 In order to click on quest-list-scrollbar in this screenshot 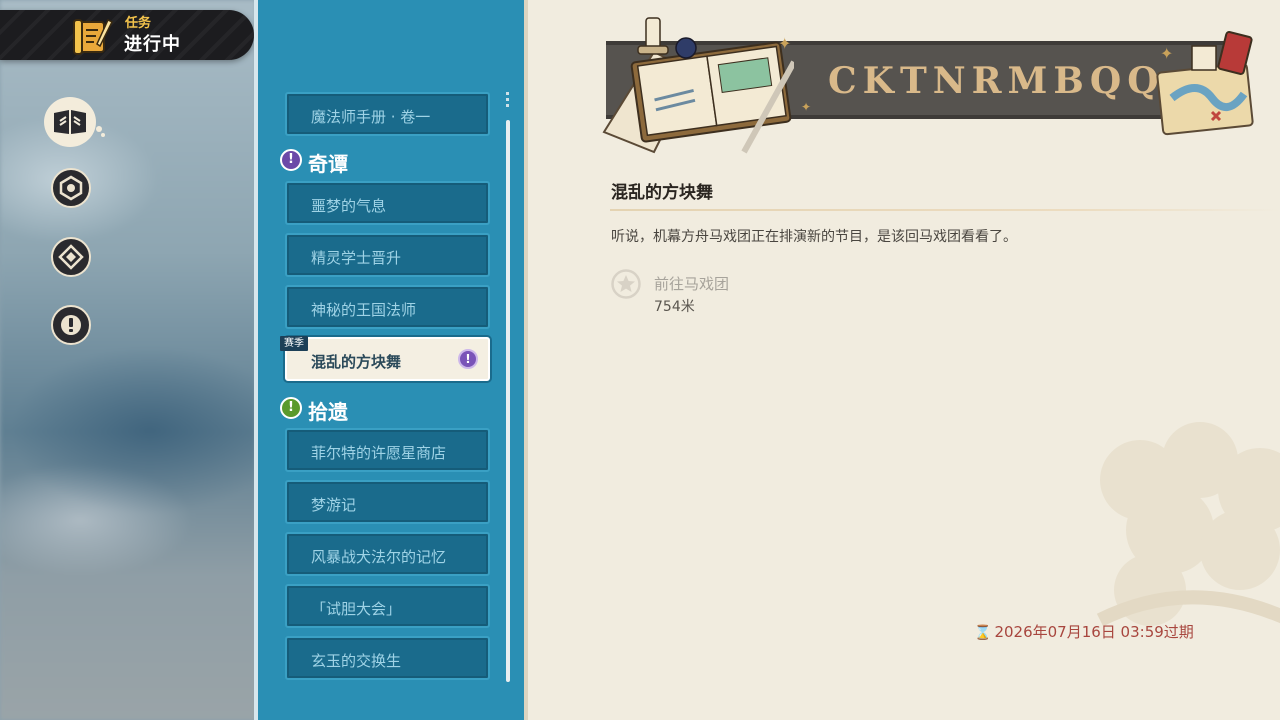, I will do `click(508, 401)`.